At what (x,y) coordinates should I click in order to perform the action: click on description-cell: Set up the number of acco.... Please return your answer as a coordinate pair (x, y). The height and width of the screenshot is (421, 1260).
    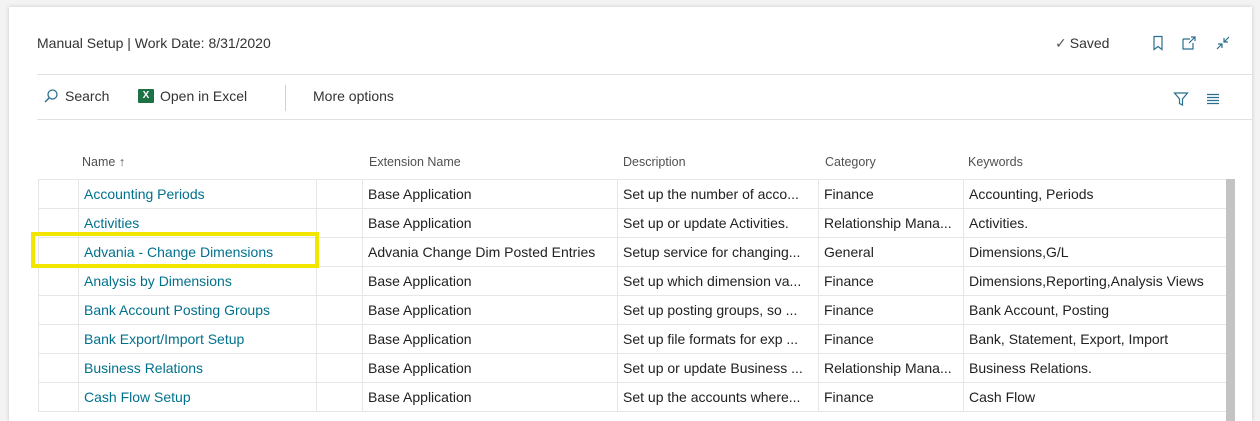
    Looking at the image, I should click on (717, 194).